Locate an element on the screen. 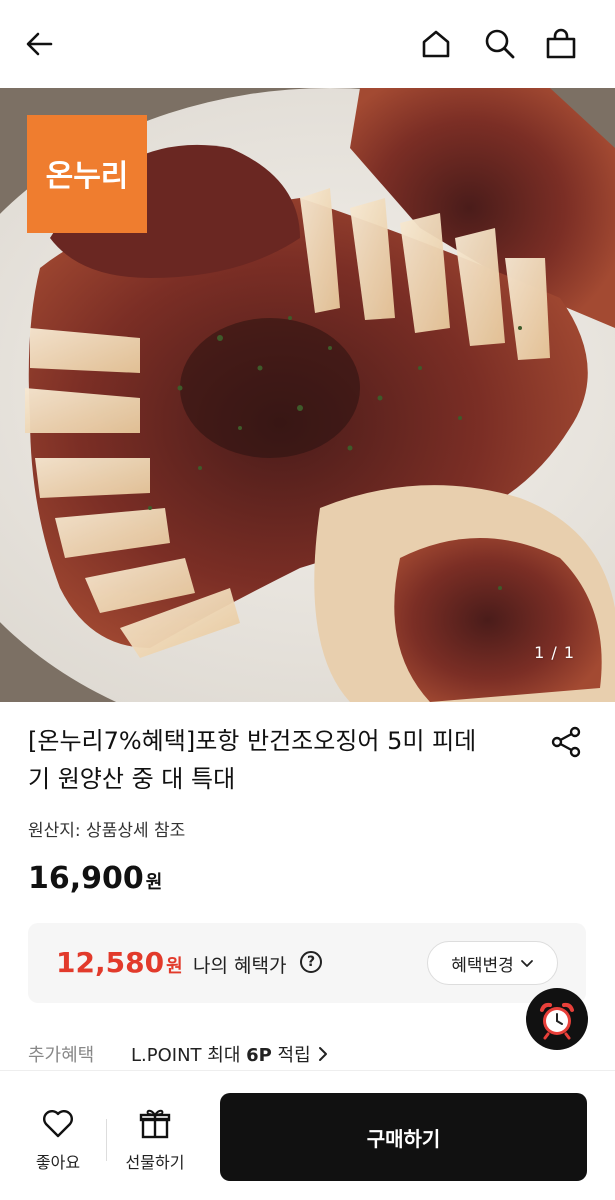 This screenshot has width=615, height=1200. arrow-left-icon is located at coordinates (39, 44).